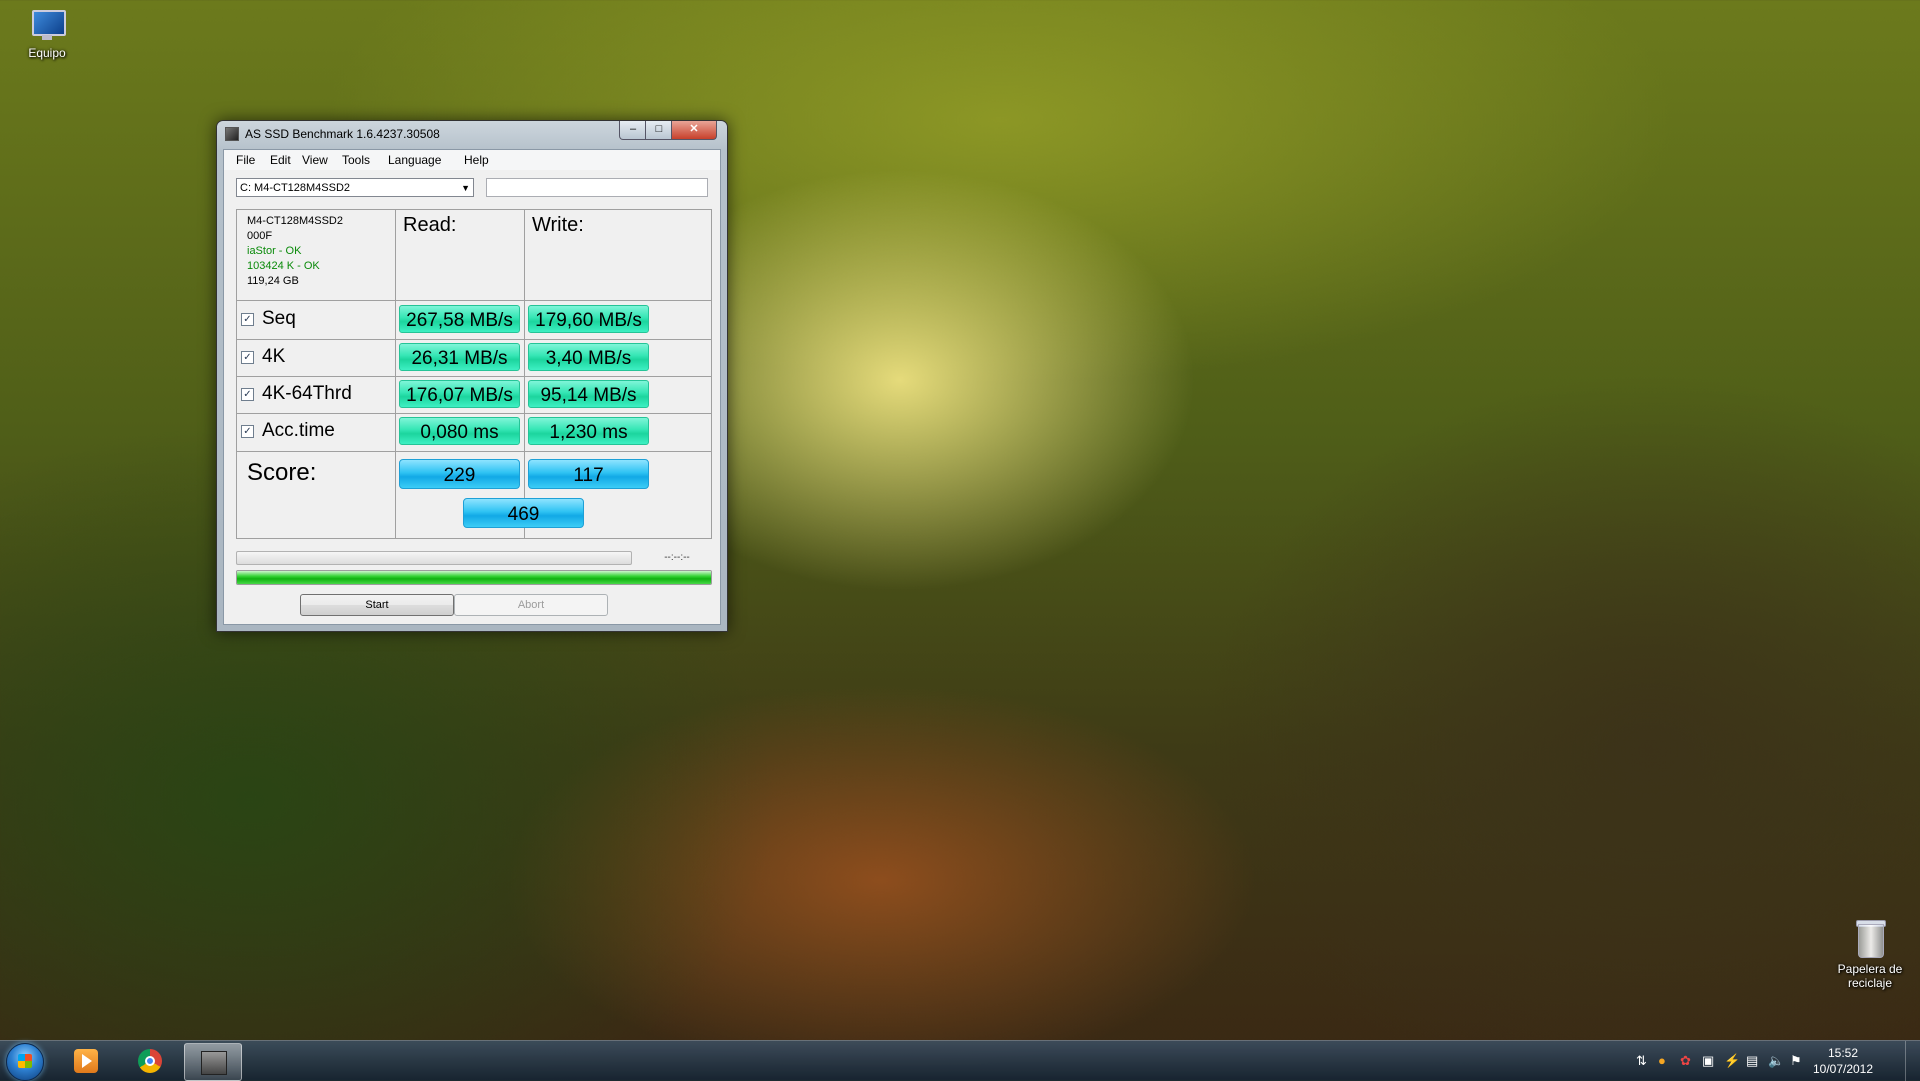 The width and height of the screenshot is (1920, 1081). Describe the element at coordinates (588, 431) in the screenshot. I see `acctime-write-value: 1,230 ms` at that location.